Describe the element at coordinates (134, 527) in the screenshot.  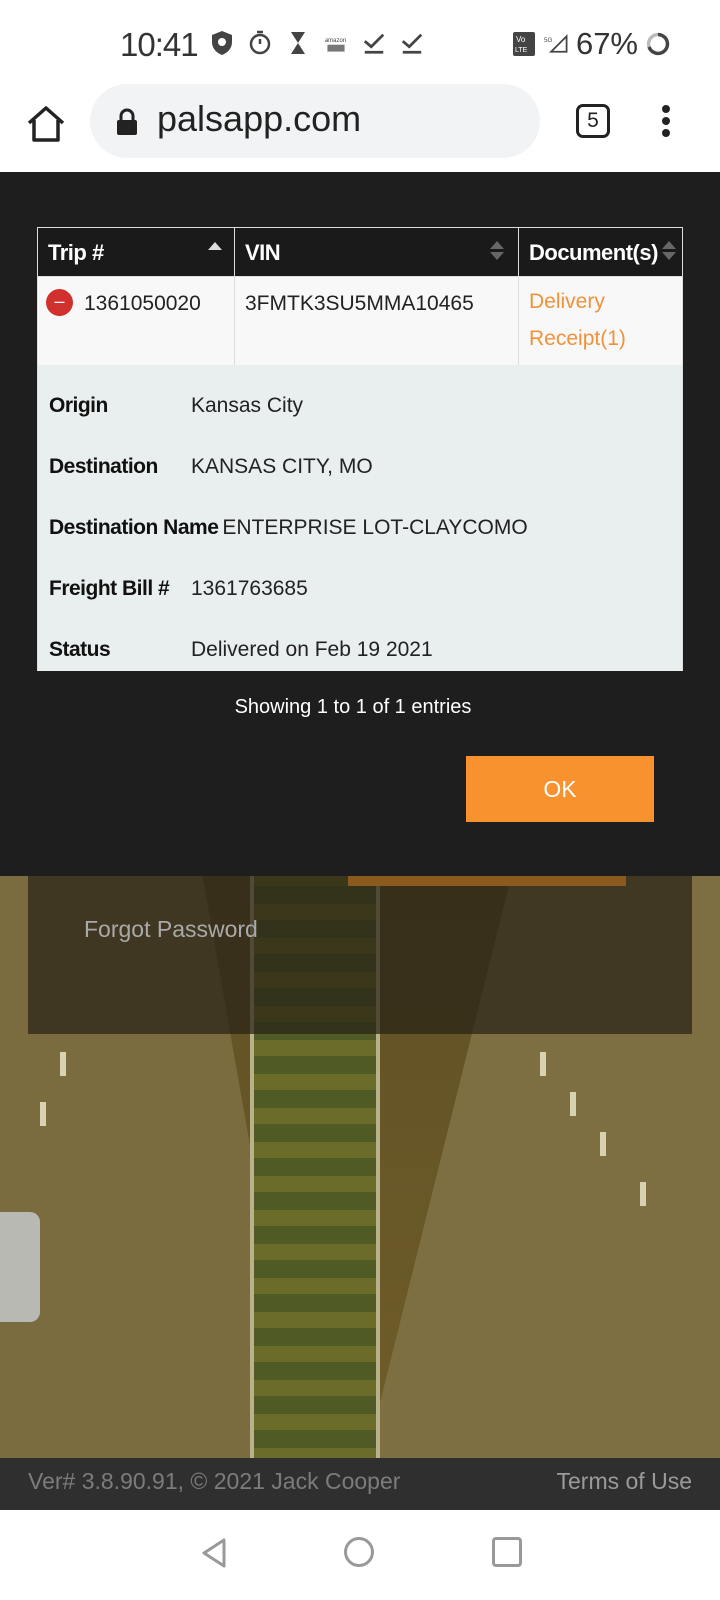
I see `detail-label: Destination Name` at that location.